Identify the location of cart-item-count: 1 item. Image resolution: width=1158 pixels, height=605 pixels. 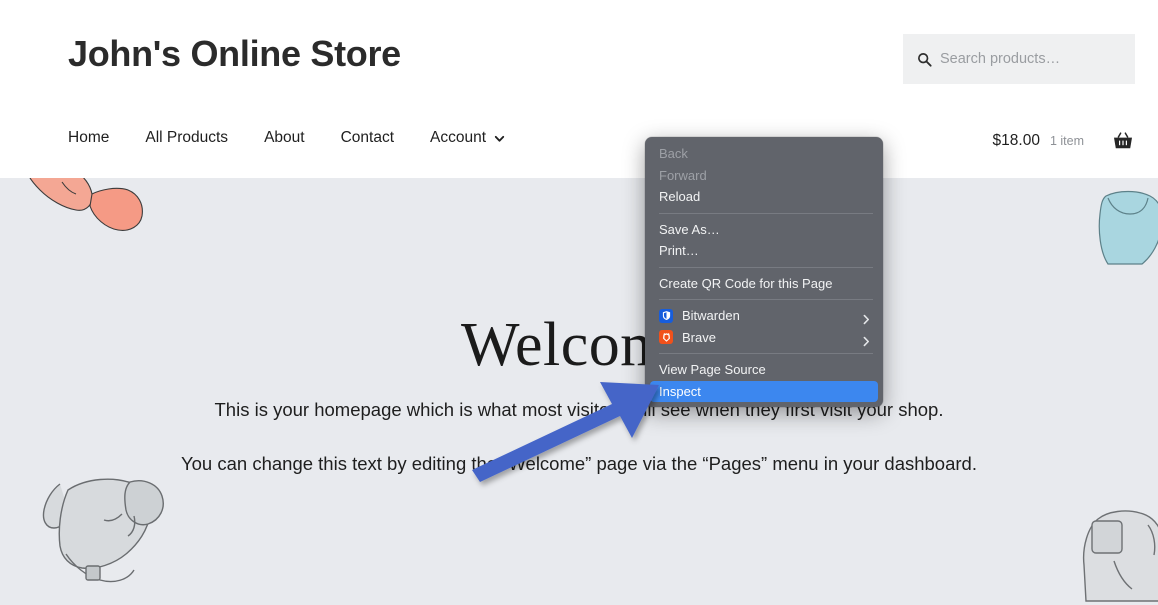
(1066, 141).